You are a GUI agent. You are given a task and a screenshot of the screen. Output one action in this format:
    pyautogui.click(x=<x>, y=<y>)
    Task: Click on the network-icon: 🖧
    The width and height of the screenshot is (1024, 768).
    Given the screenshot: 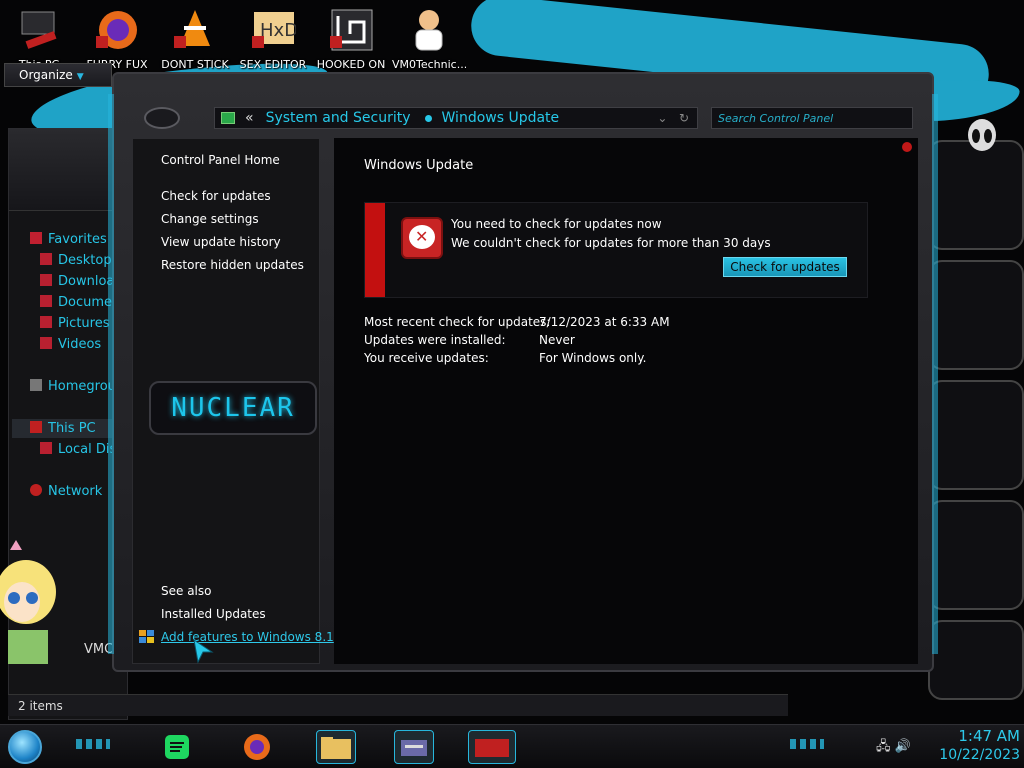 What is the action you would take?
    pyautogui.click(x=883, y=746)
    